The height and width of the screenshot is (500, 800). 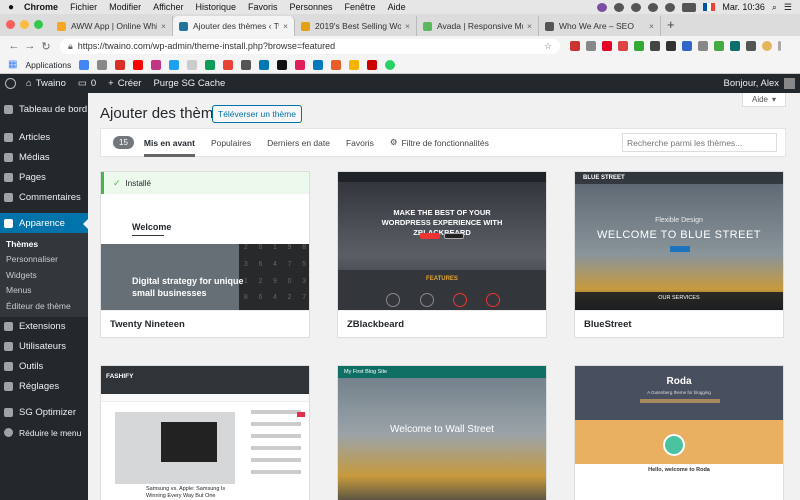 What do you see at coordinates (44, 109) in the screenshot?
I see `sidebar-item-dashboard: Tableau de bord` at bounding box center [44, 109].